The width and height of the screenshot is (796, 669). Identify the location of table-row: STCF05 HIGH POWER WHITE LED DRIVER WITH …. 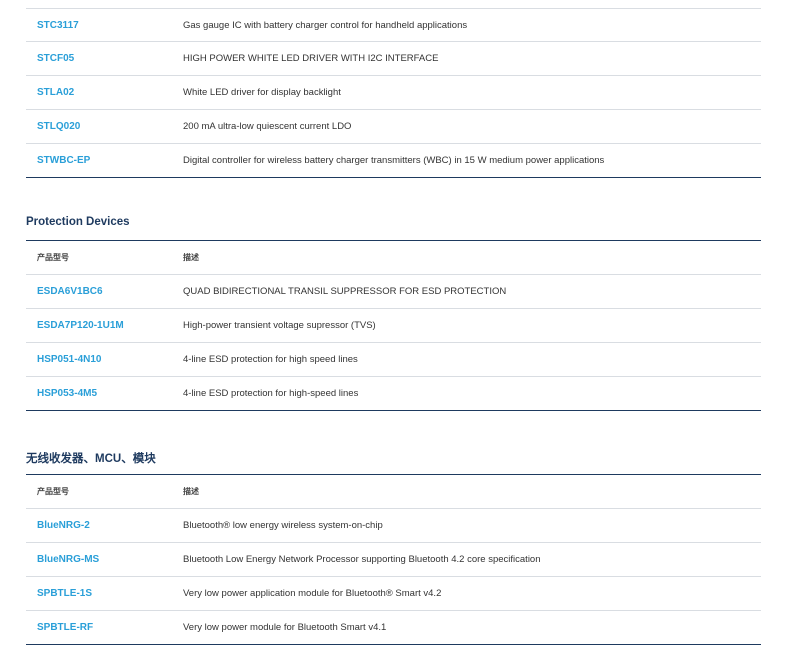
(393, 59).